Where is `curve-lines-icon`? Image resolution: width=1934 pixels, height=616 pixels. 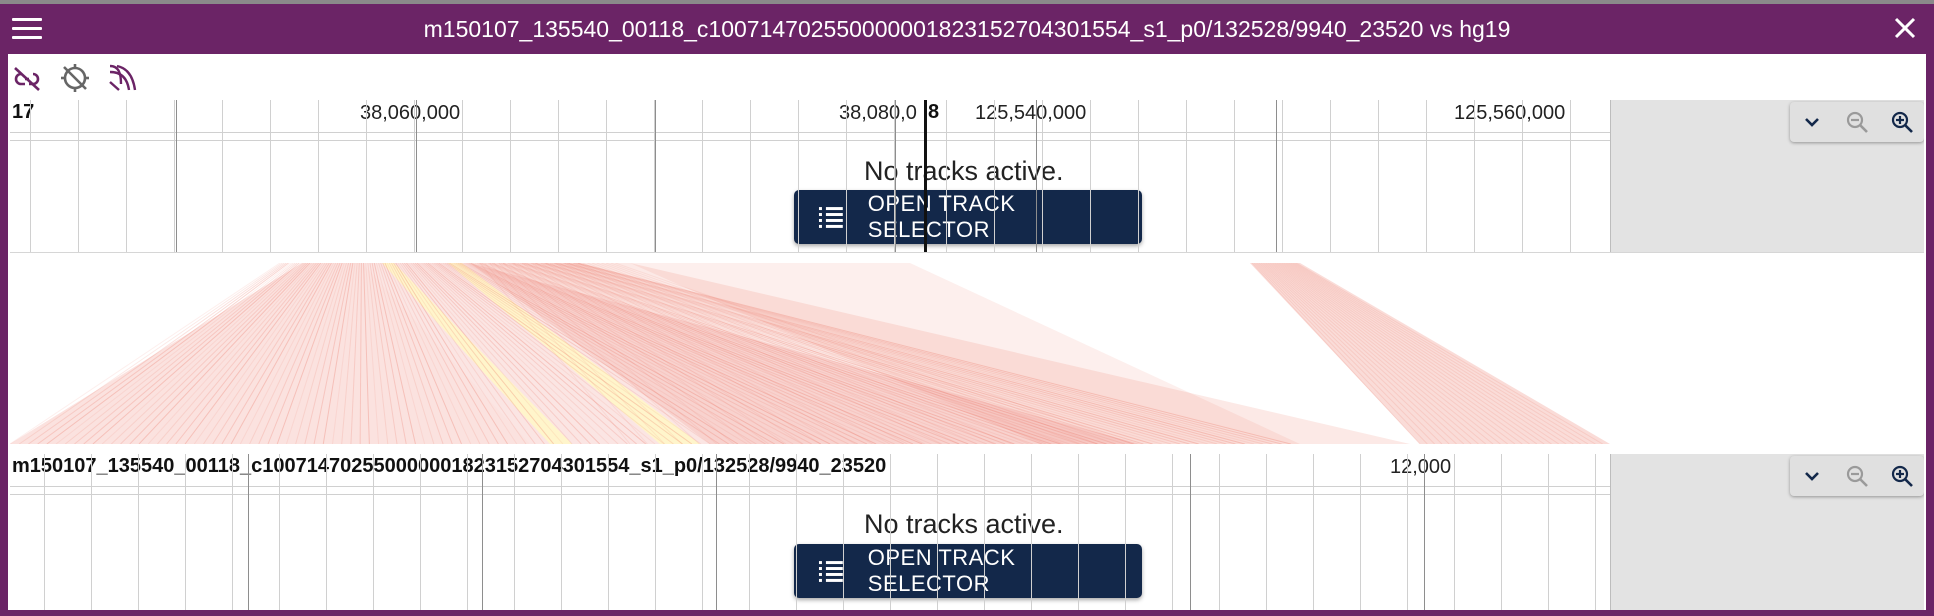
curve-lines-icon is located at coordinates (123, 78).